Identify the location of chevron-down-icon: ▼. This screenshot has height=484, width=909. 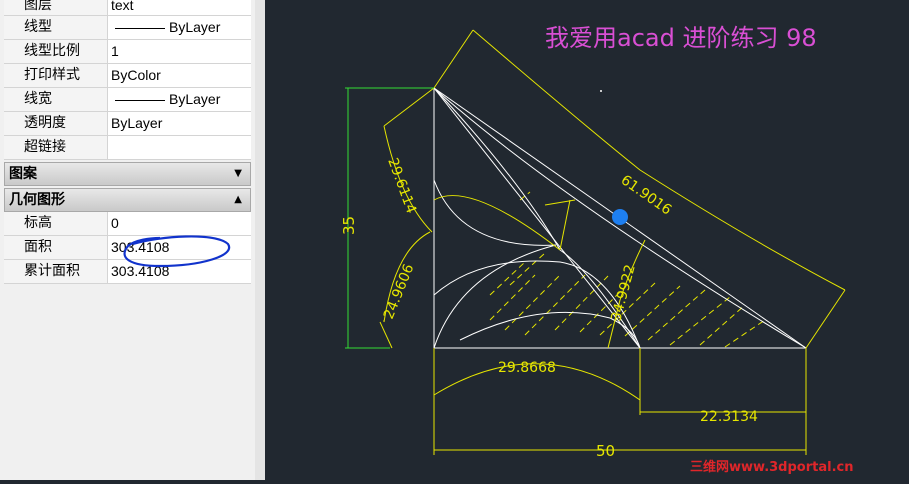
(238, 173).